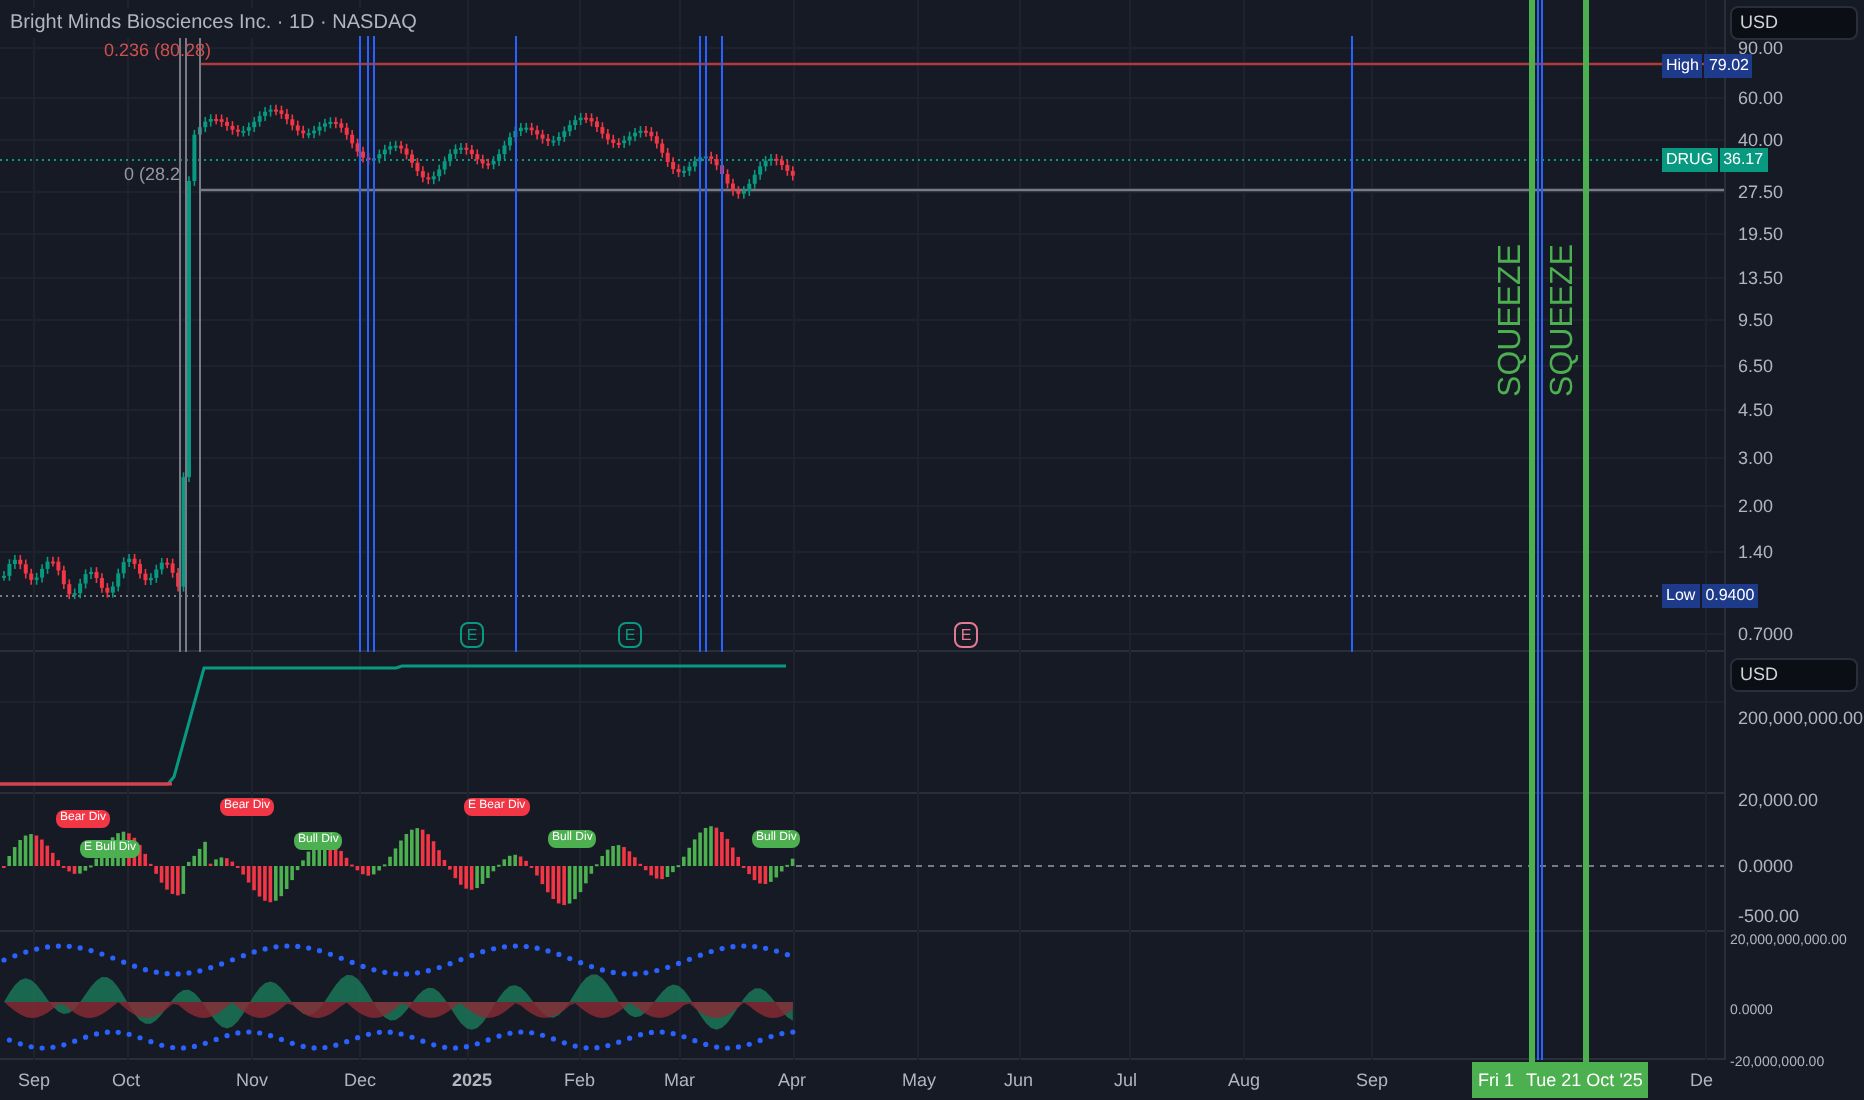  Describe the element at coordinates (580, 1081) in the screenshot. I see `time-label: Feb` at that location.